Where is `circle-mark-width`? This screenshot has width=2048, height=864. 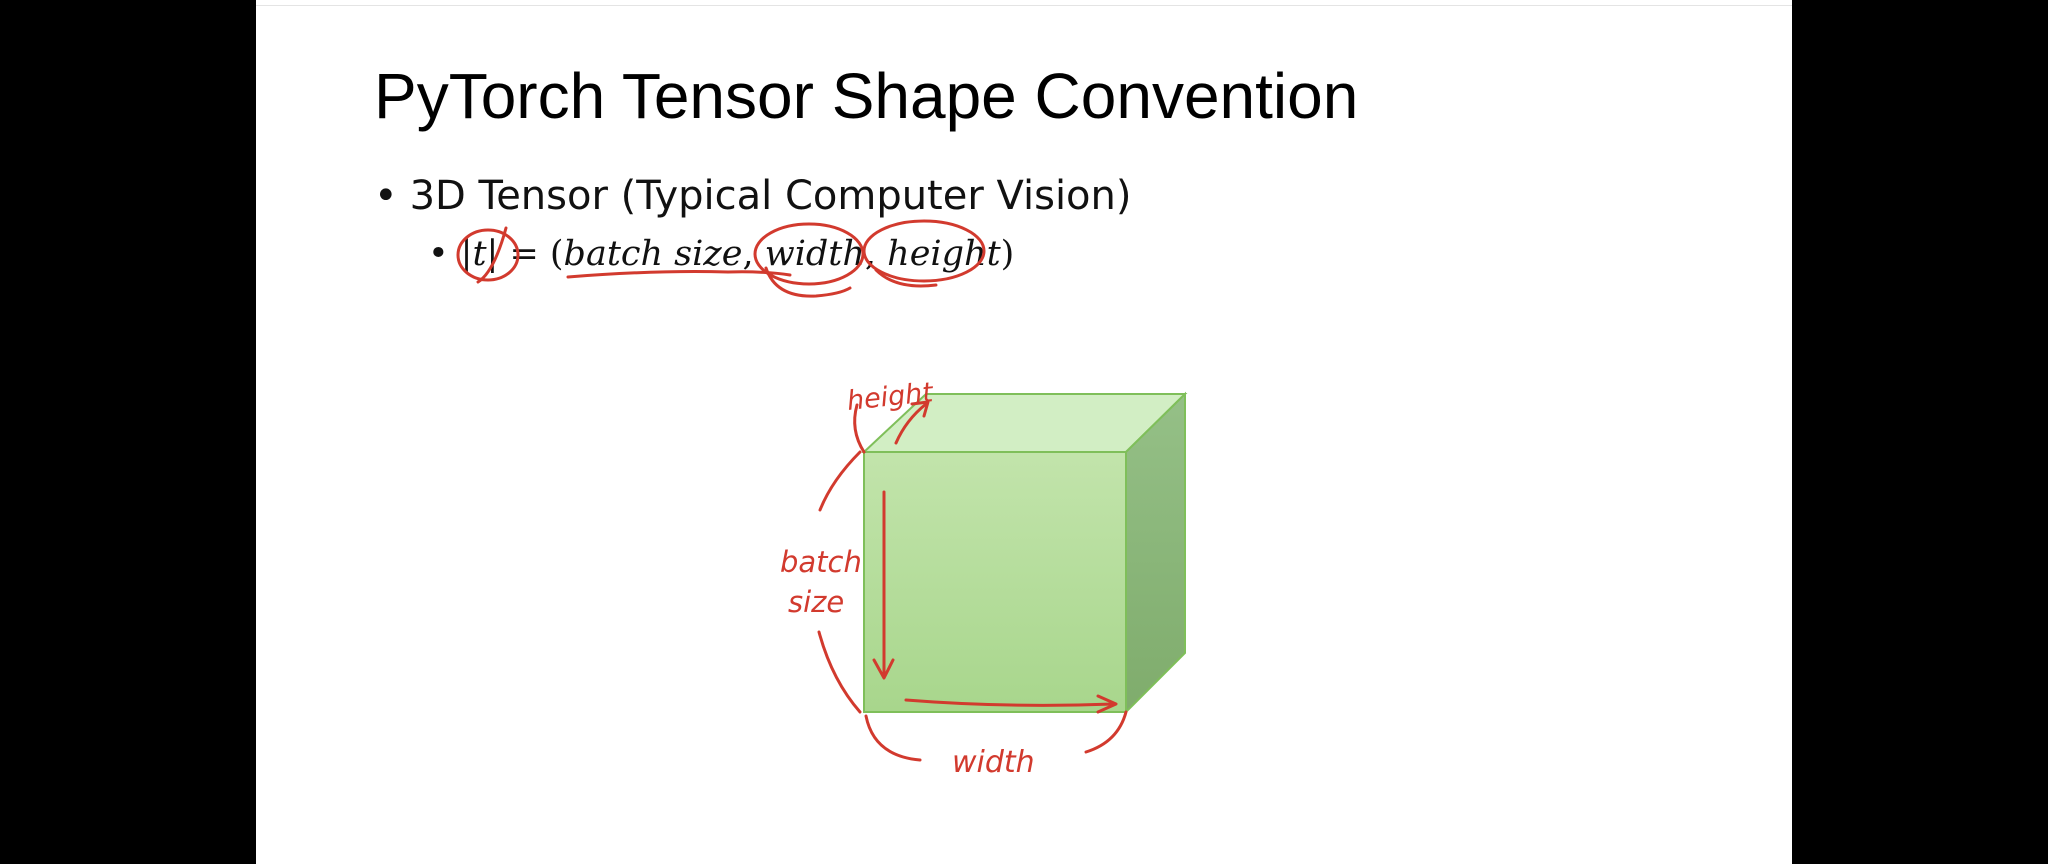 circle-mark-width is located at coordinates (809, 254).